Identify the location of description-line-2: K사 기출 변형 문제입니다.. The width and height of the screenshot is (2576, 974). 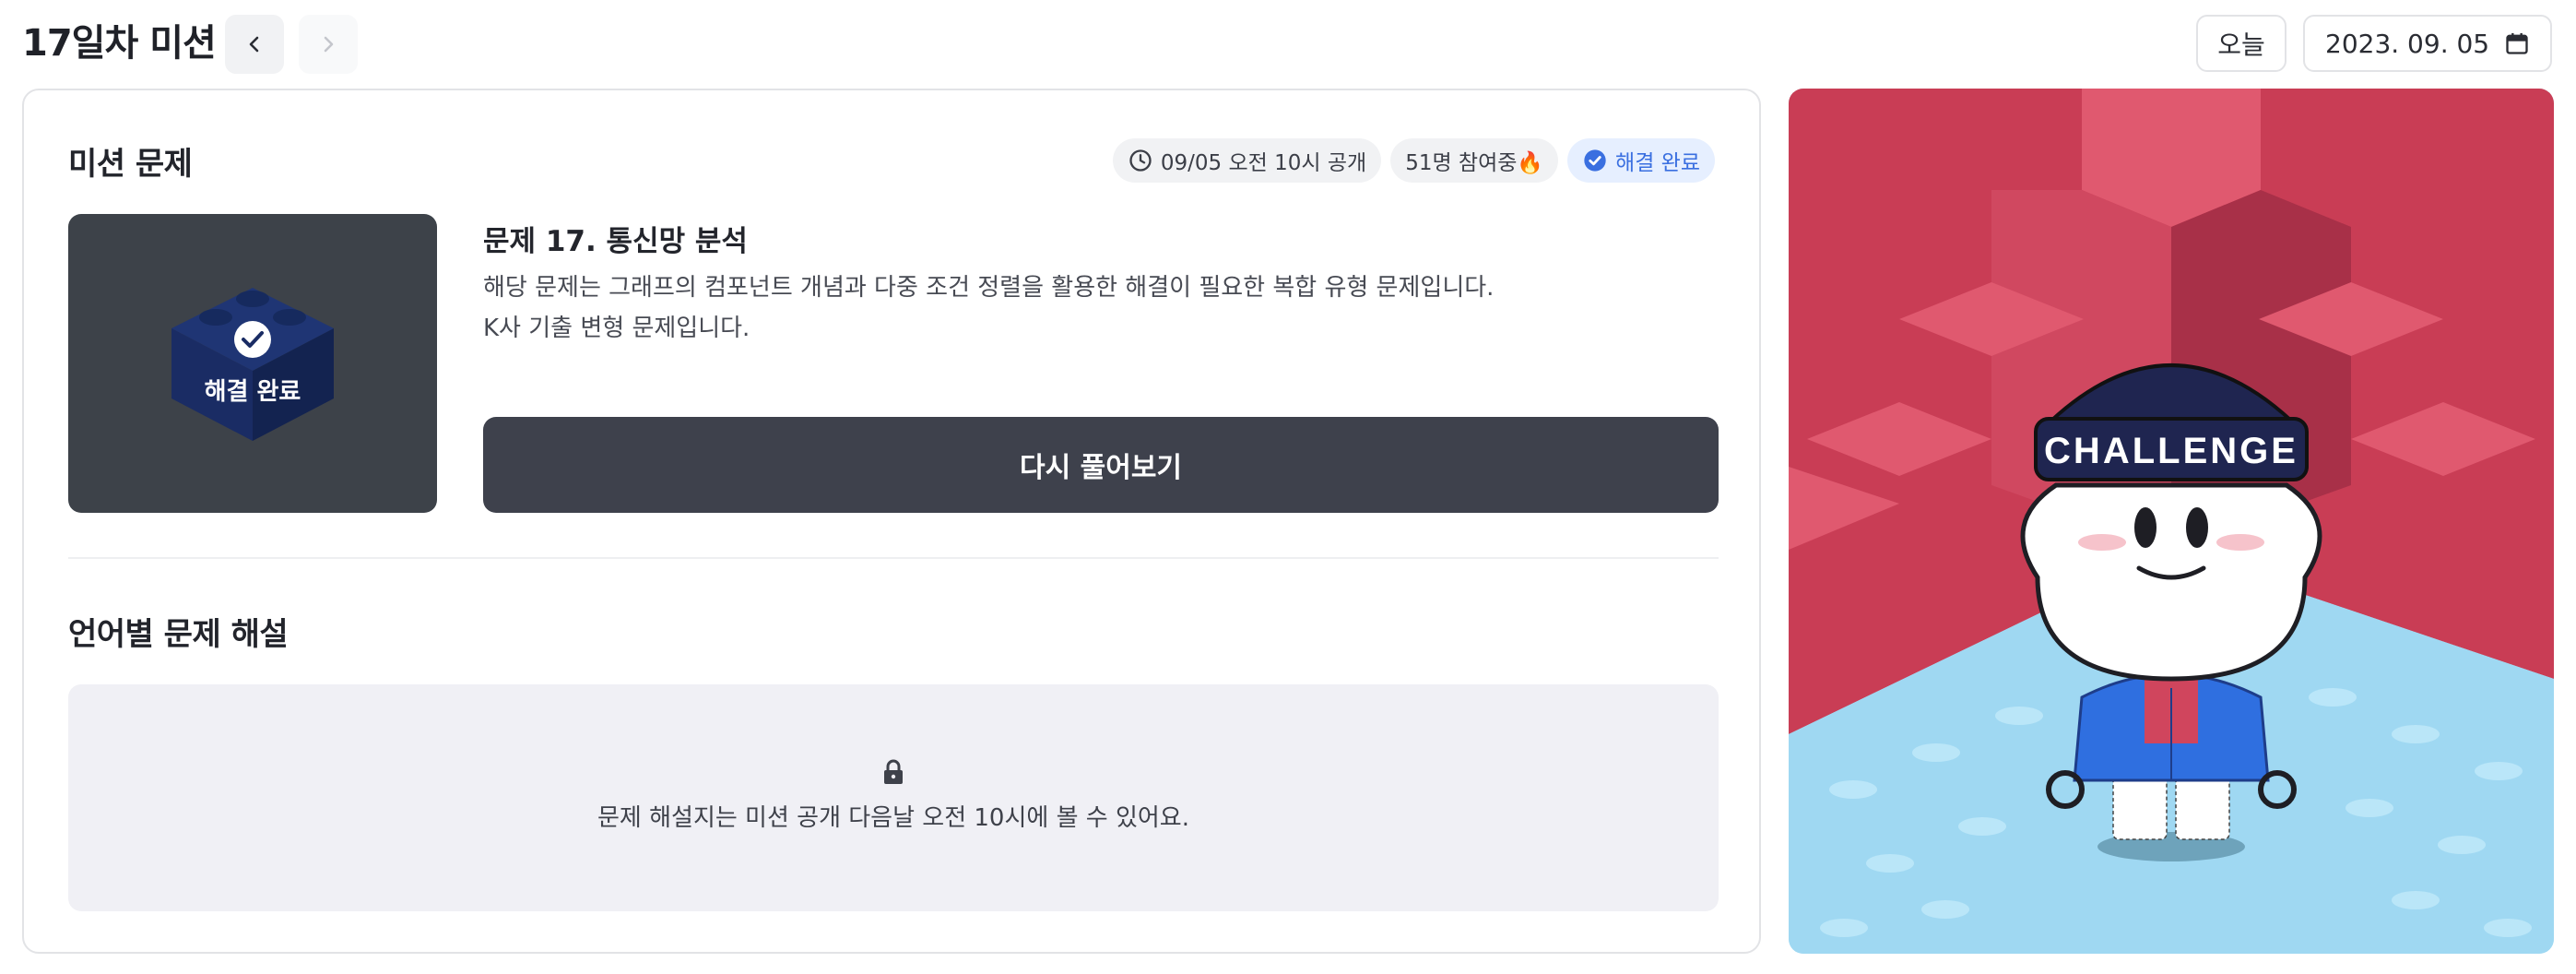
(616, 329).